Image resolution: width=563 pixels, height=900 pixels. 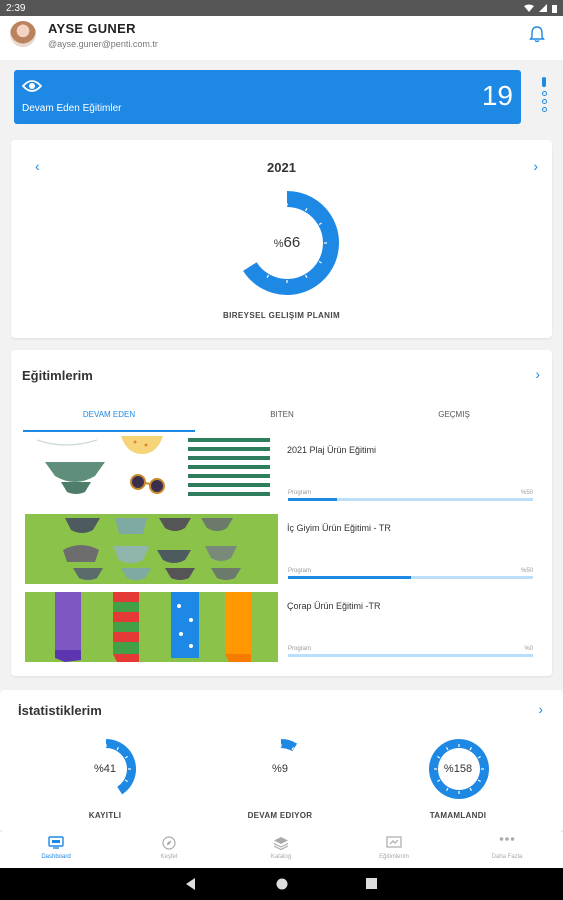 I want to click on avatar, so click(x=23, y=34).